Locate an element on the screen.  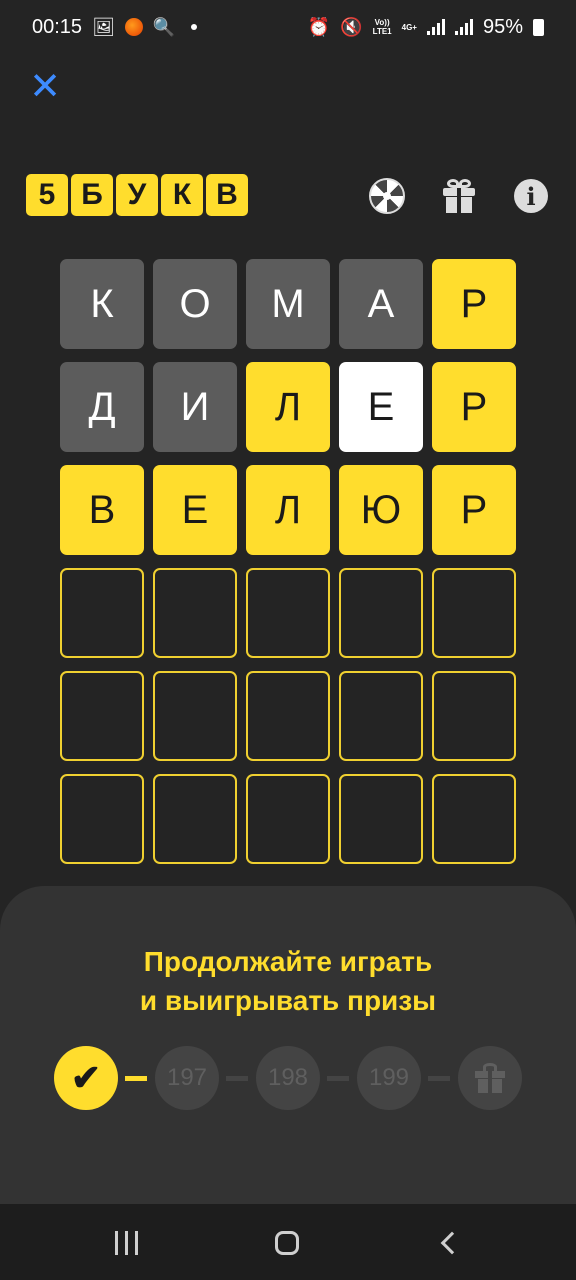
logo-letter: У is located at coordinates (137, 195).